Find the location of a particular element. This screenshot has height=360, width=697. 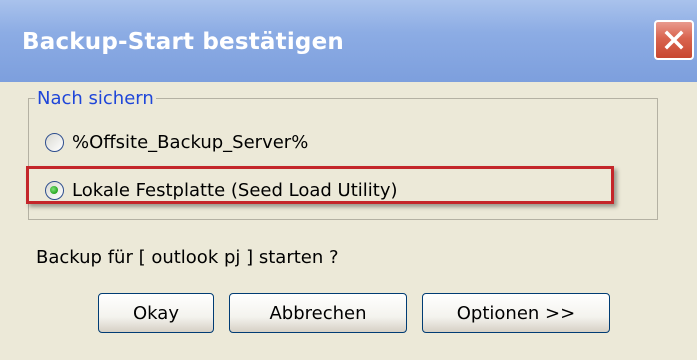

okay-button: Okay is located at coordinates (156, 313).